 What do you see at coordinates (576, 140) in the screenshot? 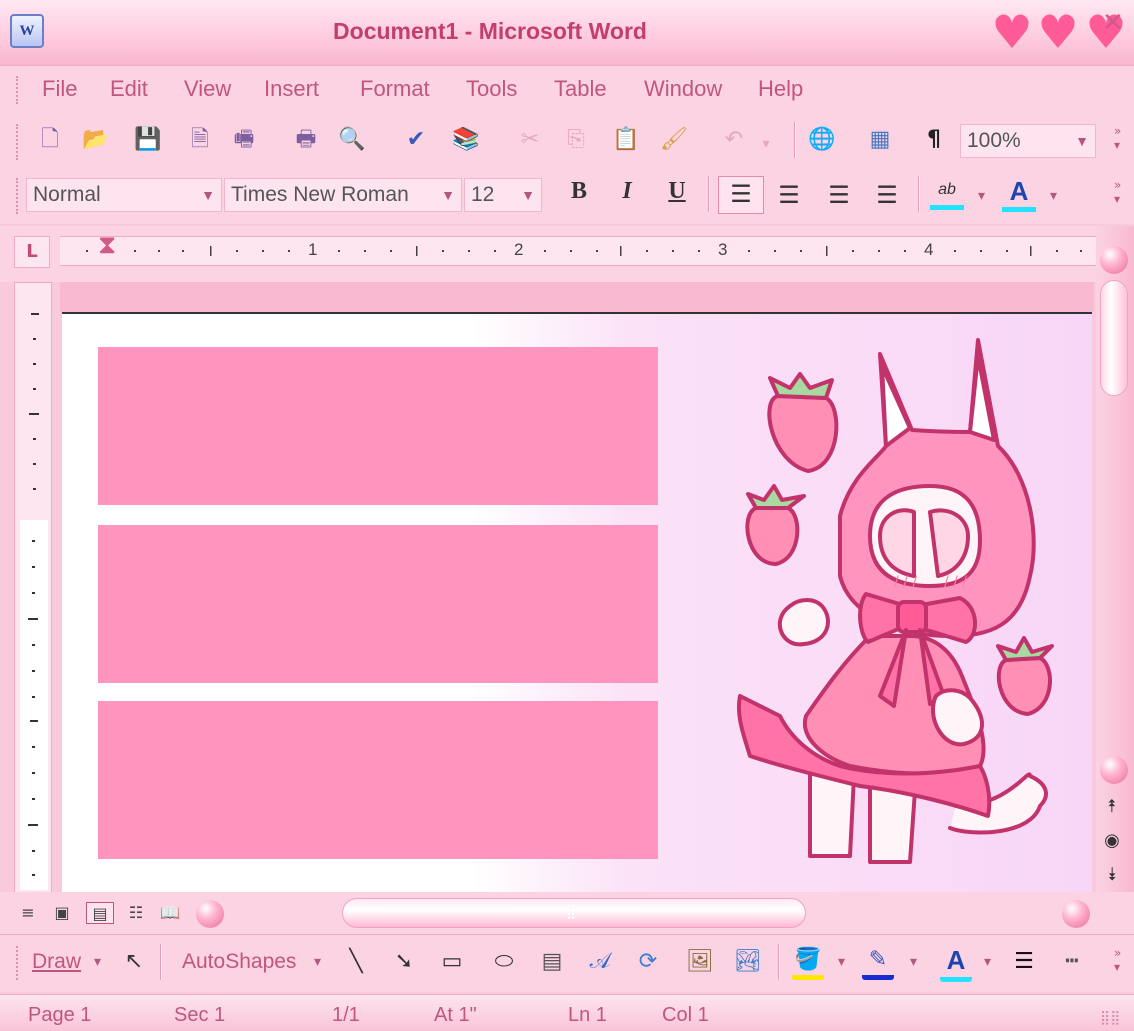
I see `copy-icon: ⎘` at bounding box center [576, 140].